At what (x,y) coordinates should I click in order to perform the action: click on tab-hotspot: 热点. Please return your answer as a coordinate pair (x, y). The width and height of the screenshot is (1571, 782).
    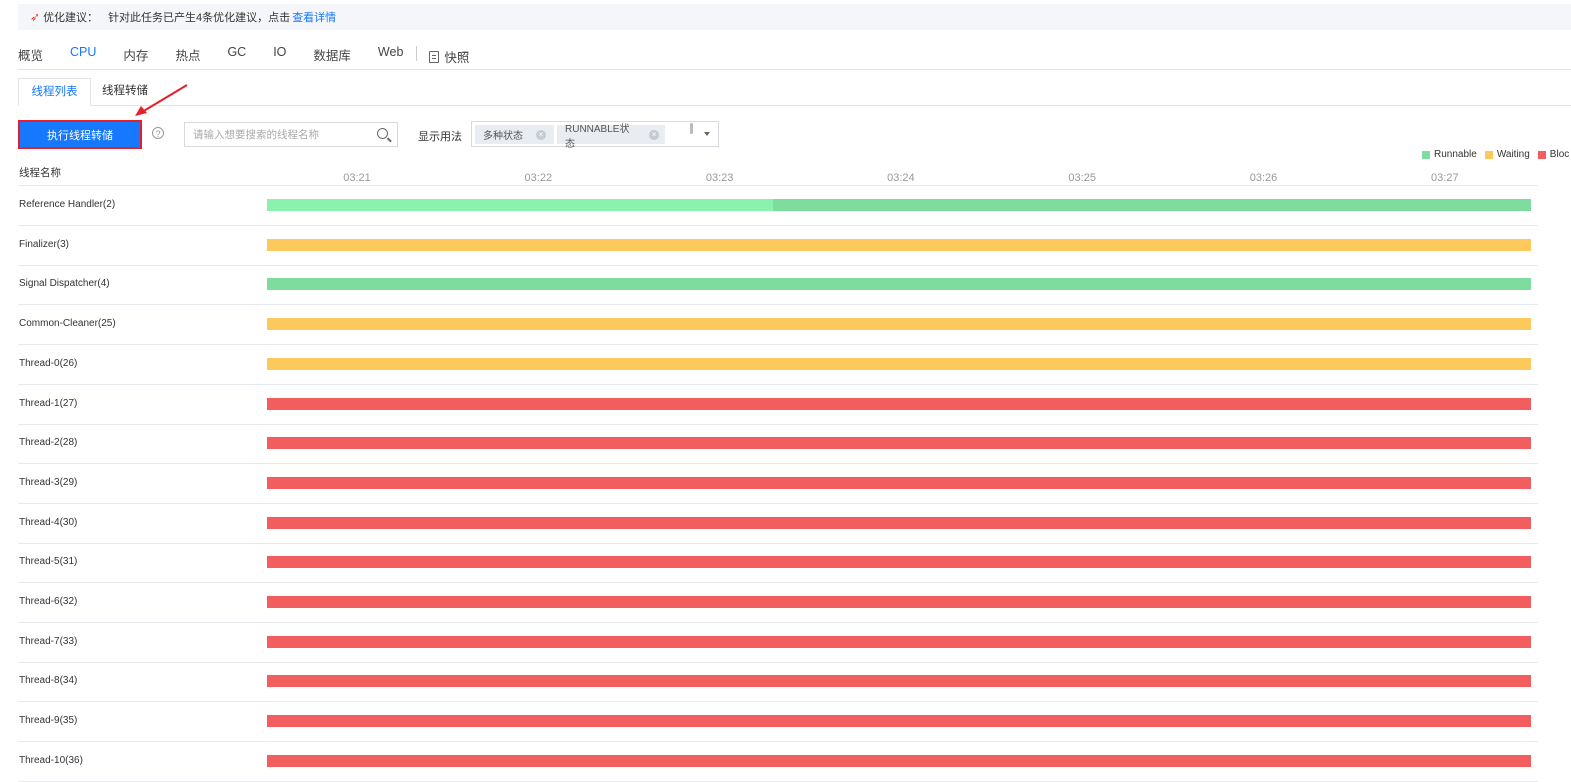
    Looking at the image, I should click on (187, 52).